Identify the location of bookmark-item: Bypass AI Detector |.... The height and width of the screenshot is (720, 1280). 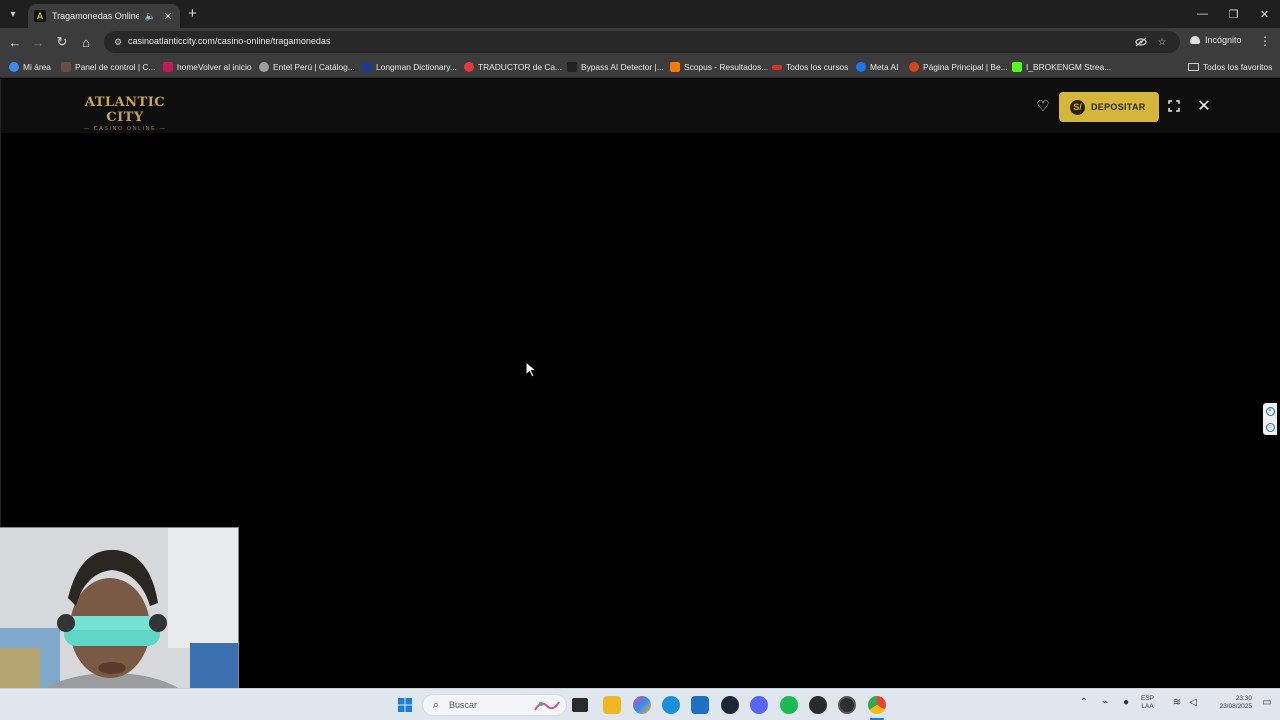
(615, 67).